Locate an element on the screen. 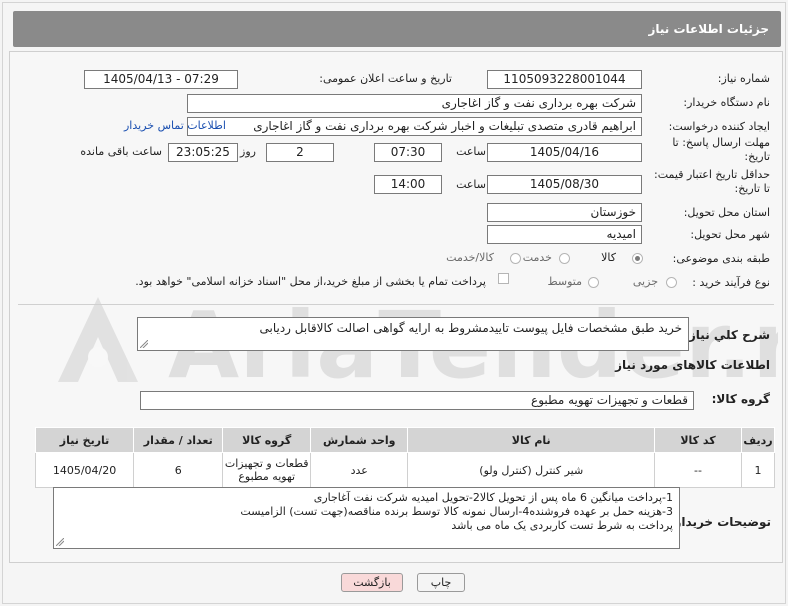 This screenshot has height=606, width=788. col-header-group: گروه کالا is located at coordinates (266, 440).